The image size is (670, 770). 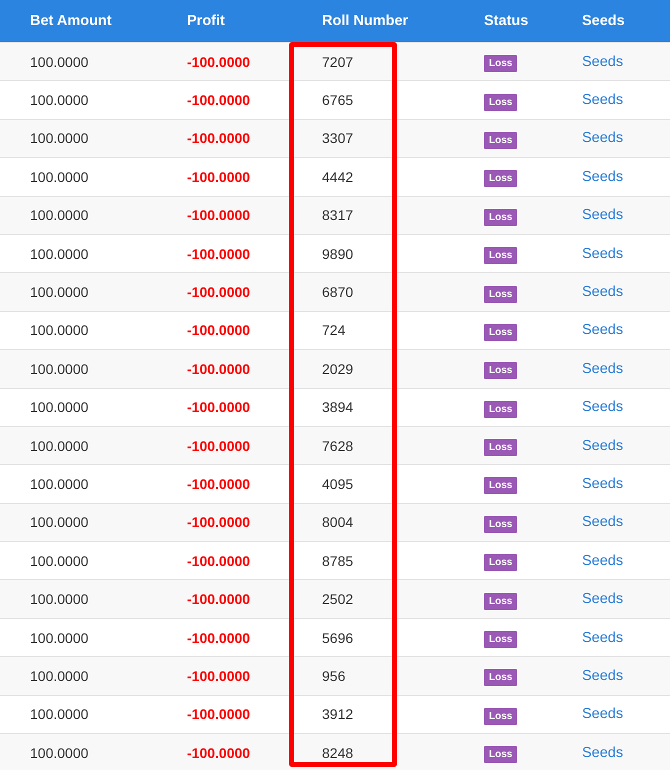 What do you see at coordinates (338, 138) in the screenshot?
I see `roll-number: 3307` at bounding box center [338, 138].